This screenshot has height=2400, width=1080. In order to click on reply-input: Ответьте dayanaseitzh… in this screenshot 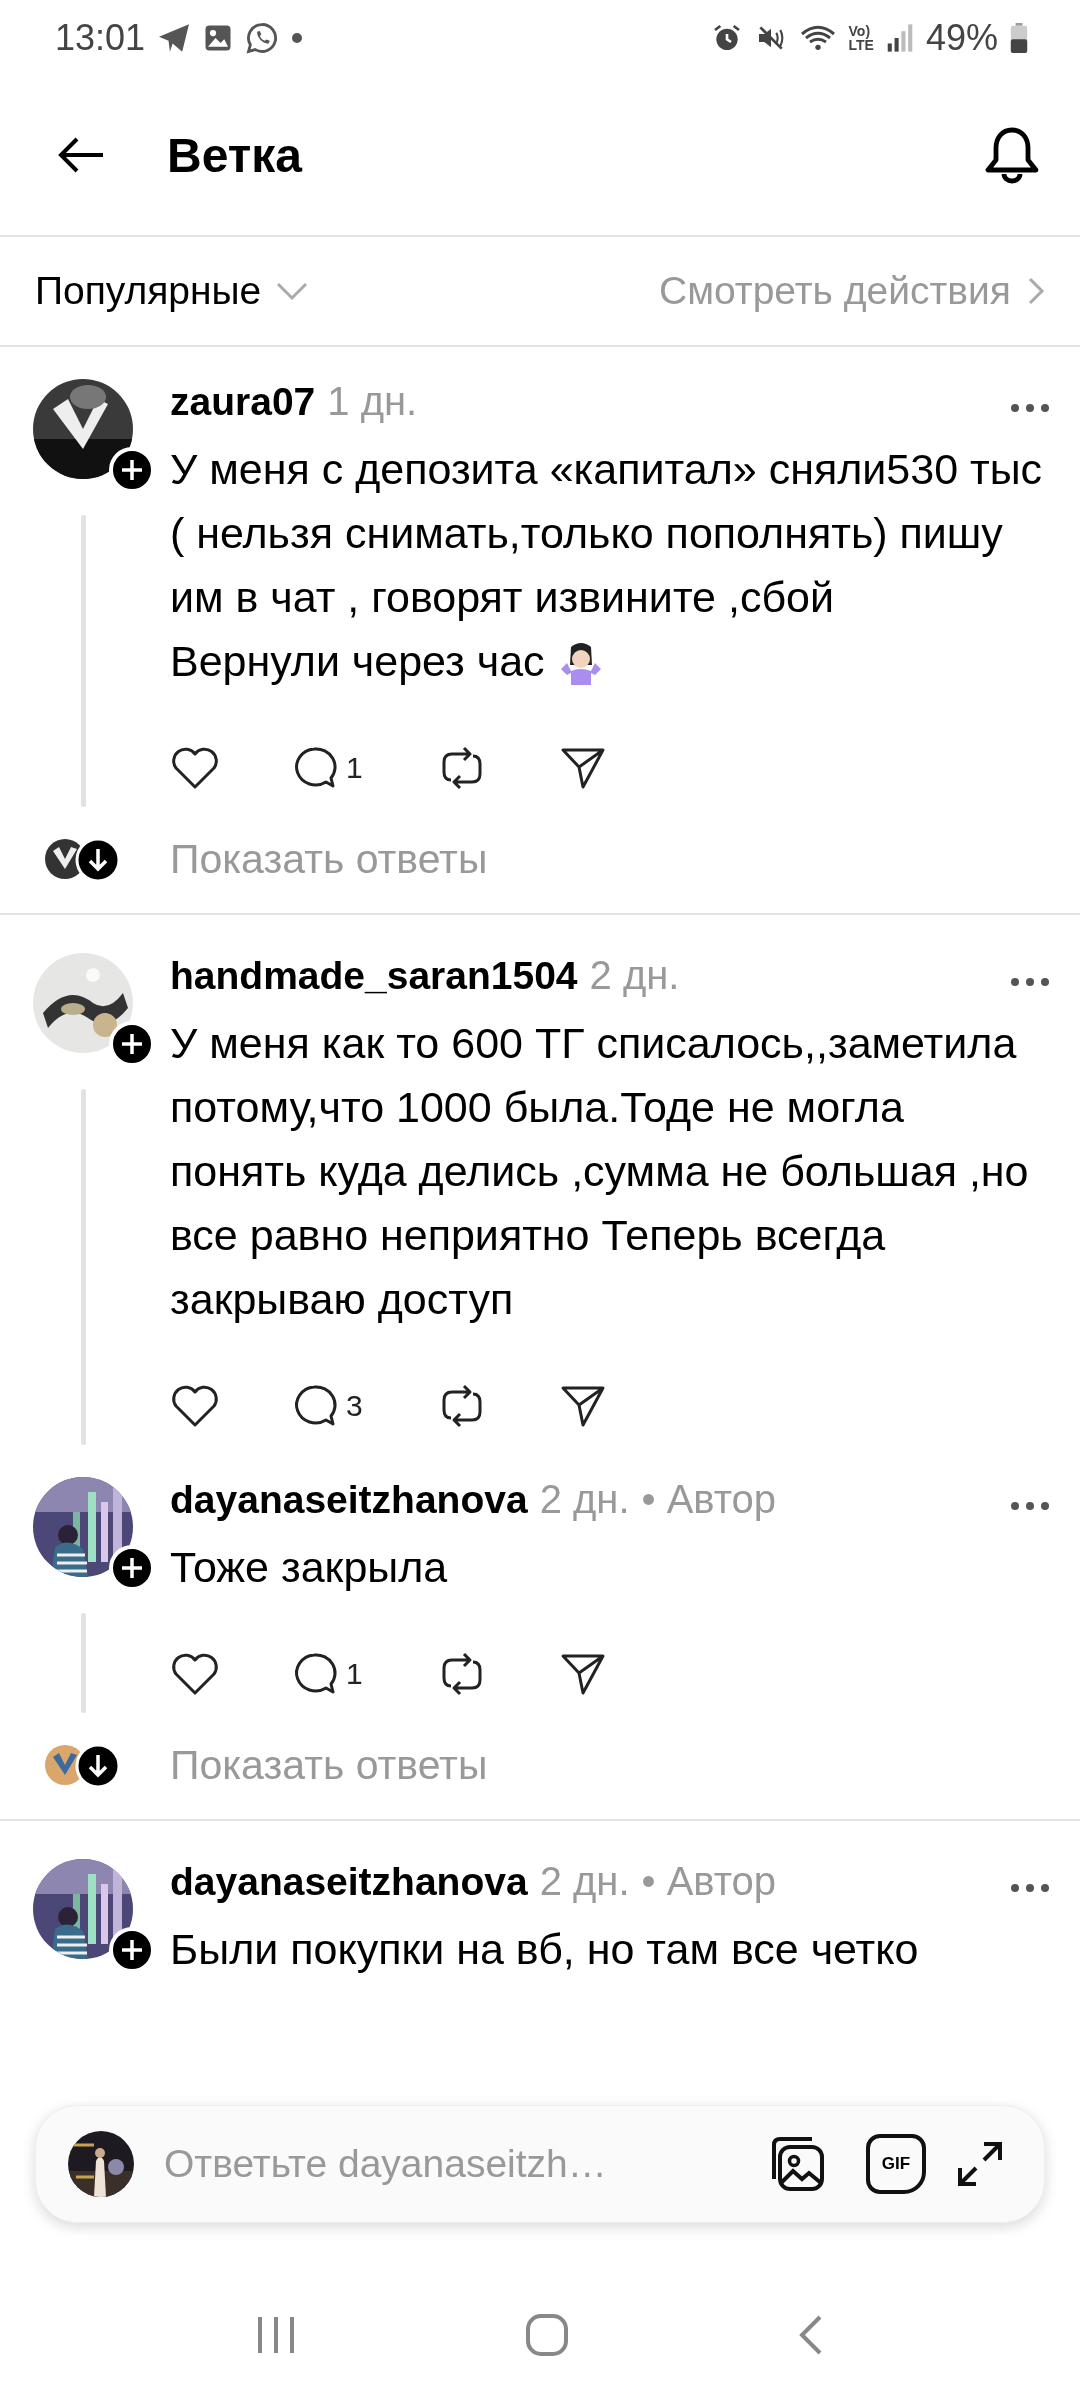, I will do `click(450, 2164)`.